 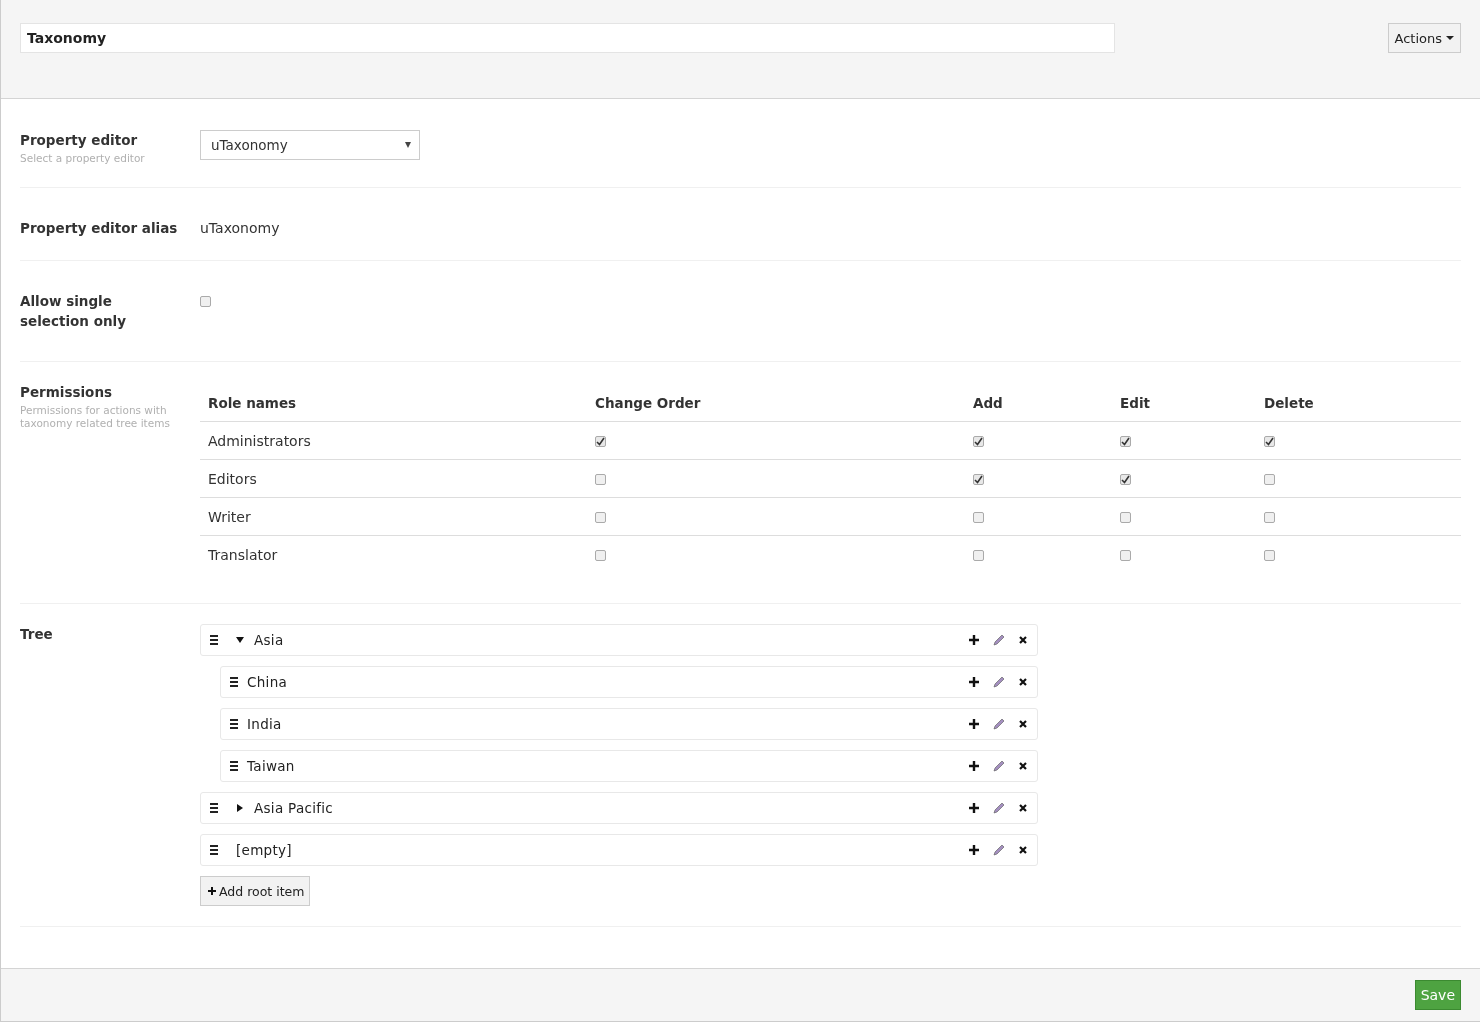 What do you see at coordinates (243, 554) in the screenshot?
I see `table-cell-text: Translator` at bounding box center [243, 554].